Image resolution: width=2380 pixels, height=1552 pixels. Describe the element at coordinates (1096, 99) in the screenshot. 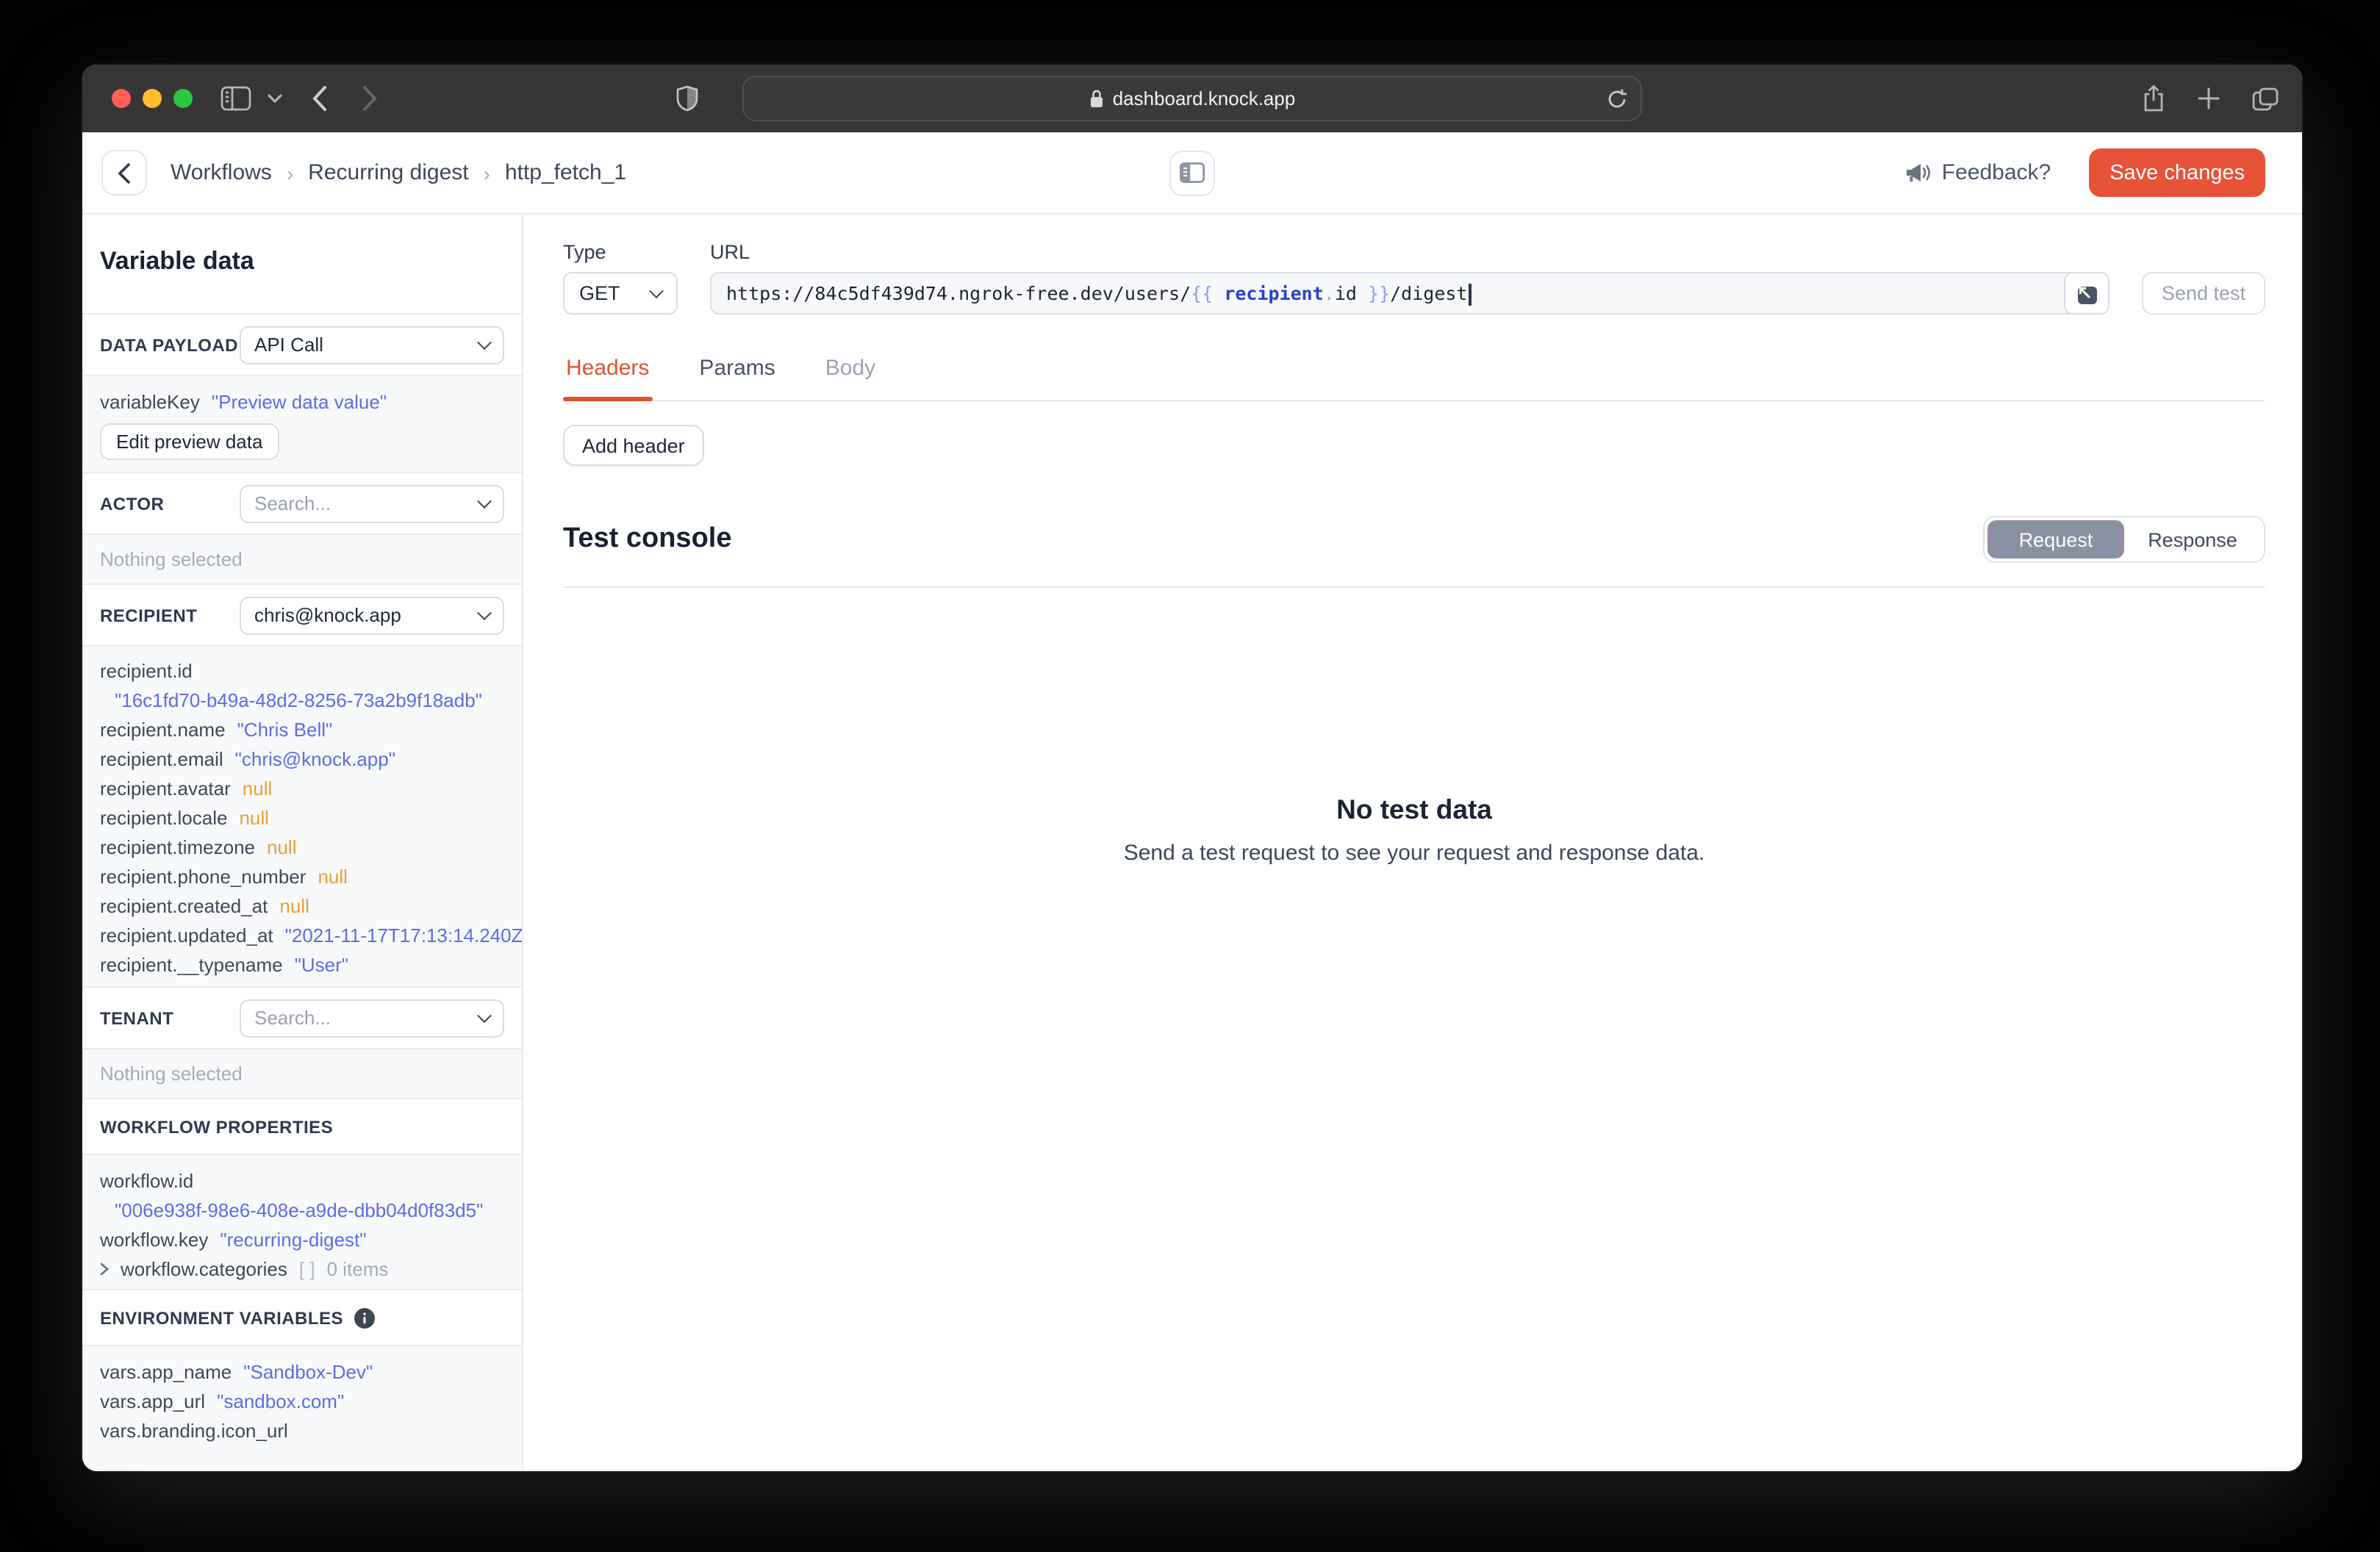

I see `lock-icon` at that location.